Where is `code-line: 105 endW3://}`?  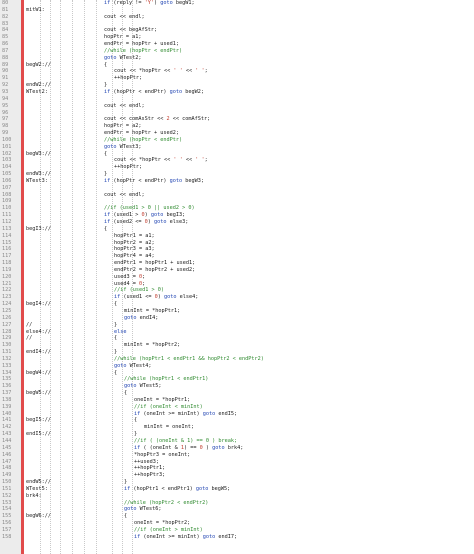 code-line: 105 endW3://} is located at coordinates (237, 174).